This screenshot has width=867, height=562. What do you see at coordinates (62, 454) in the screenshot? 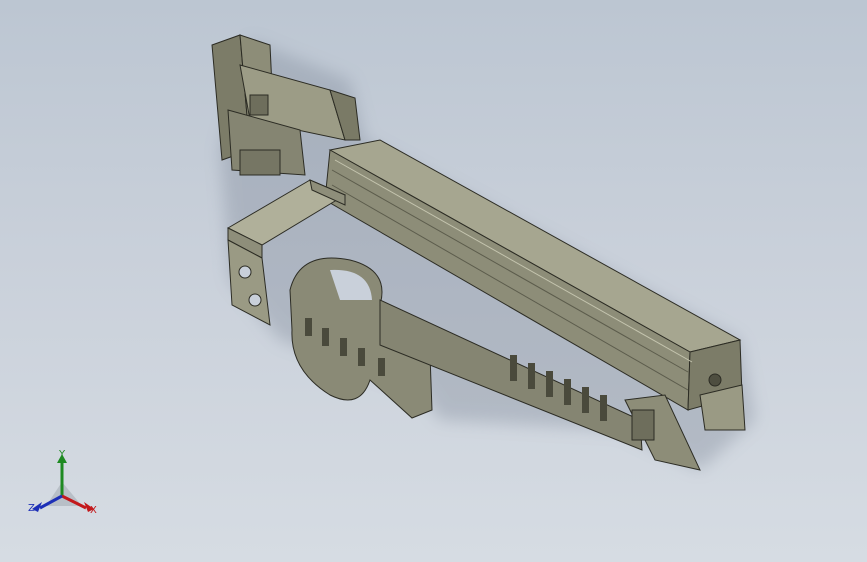
I see `y-axis-label: Y` at bounding box center [62, 454].